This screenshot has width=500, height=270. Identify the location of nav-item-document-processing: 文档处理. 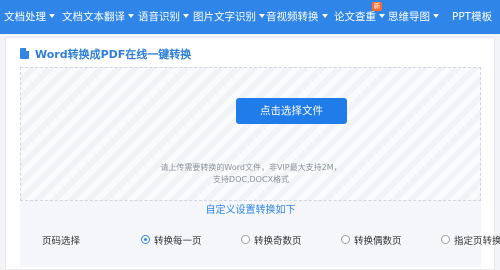
(29, 17).